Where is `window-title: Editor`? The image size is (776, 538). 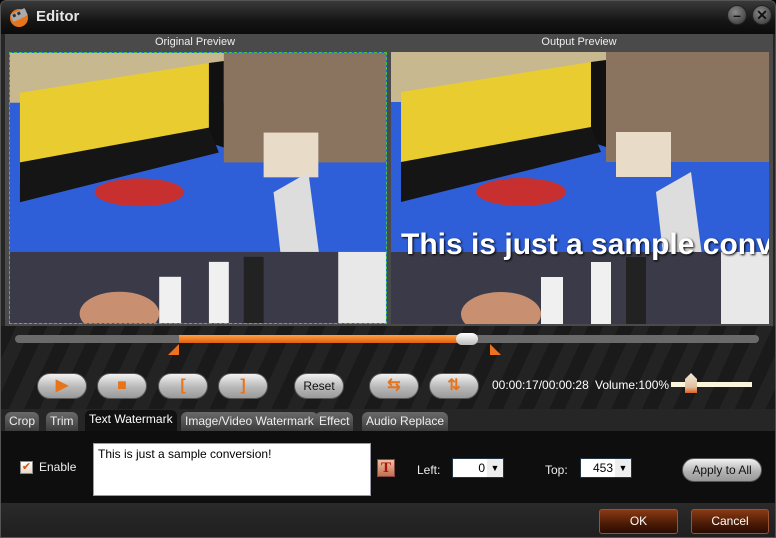
window-title: Editor is located at coordinates (58, 16).